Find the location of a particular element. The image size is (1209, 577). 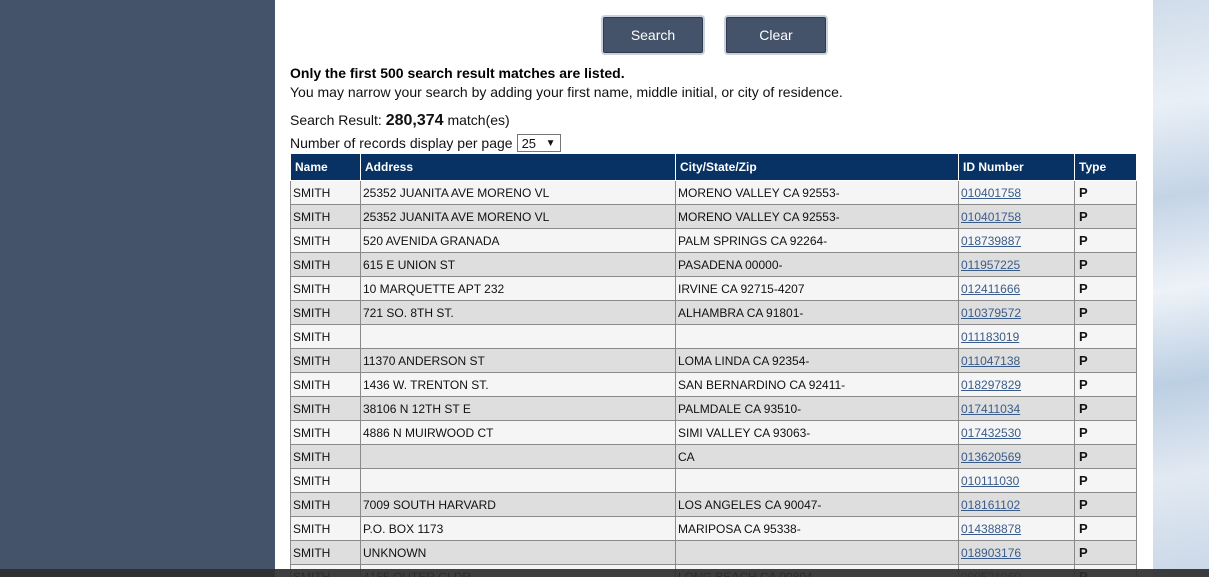

cell-id-number: 017411034 is located at coordinates (1016, 408).